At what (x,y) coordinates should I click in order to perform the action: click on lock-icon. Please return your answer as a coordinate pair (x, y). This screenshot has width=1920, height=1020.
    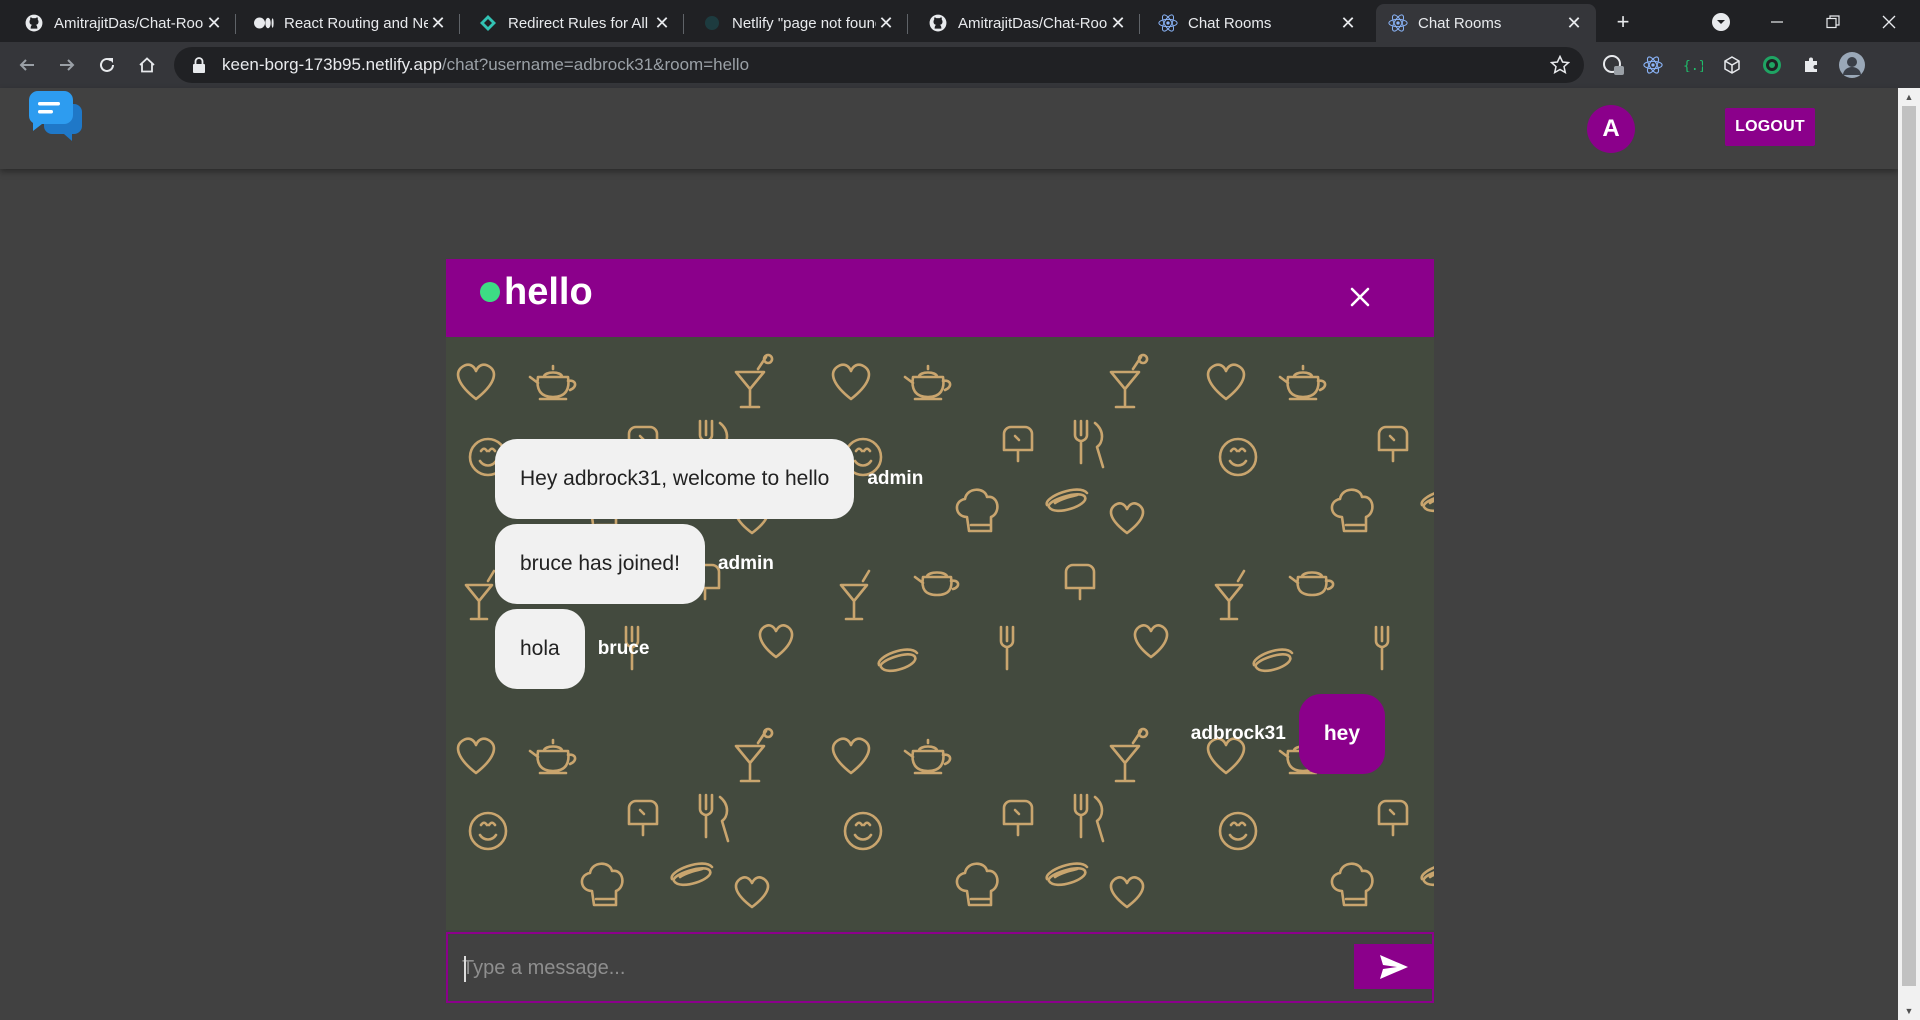
    Looking at the image, I should click on (199, 65).